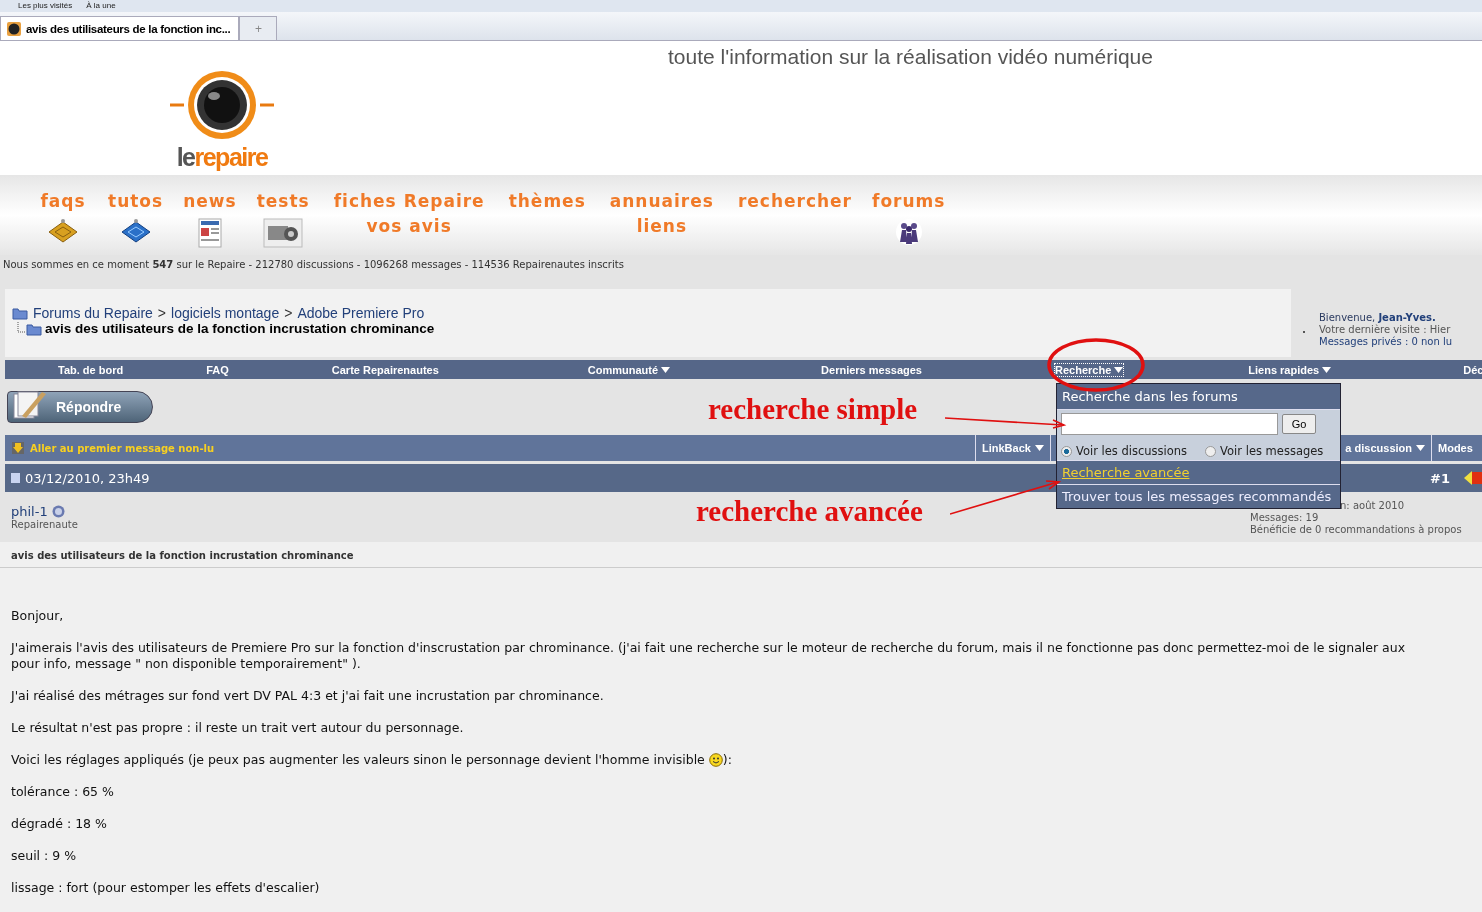  I want to click on offline-status-icon, so click(58, 511).